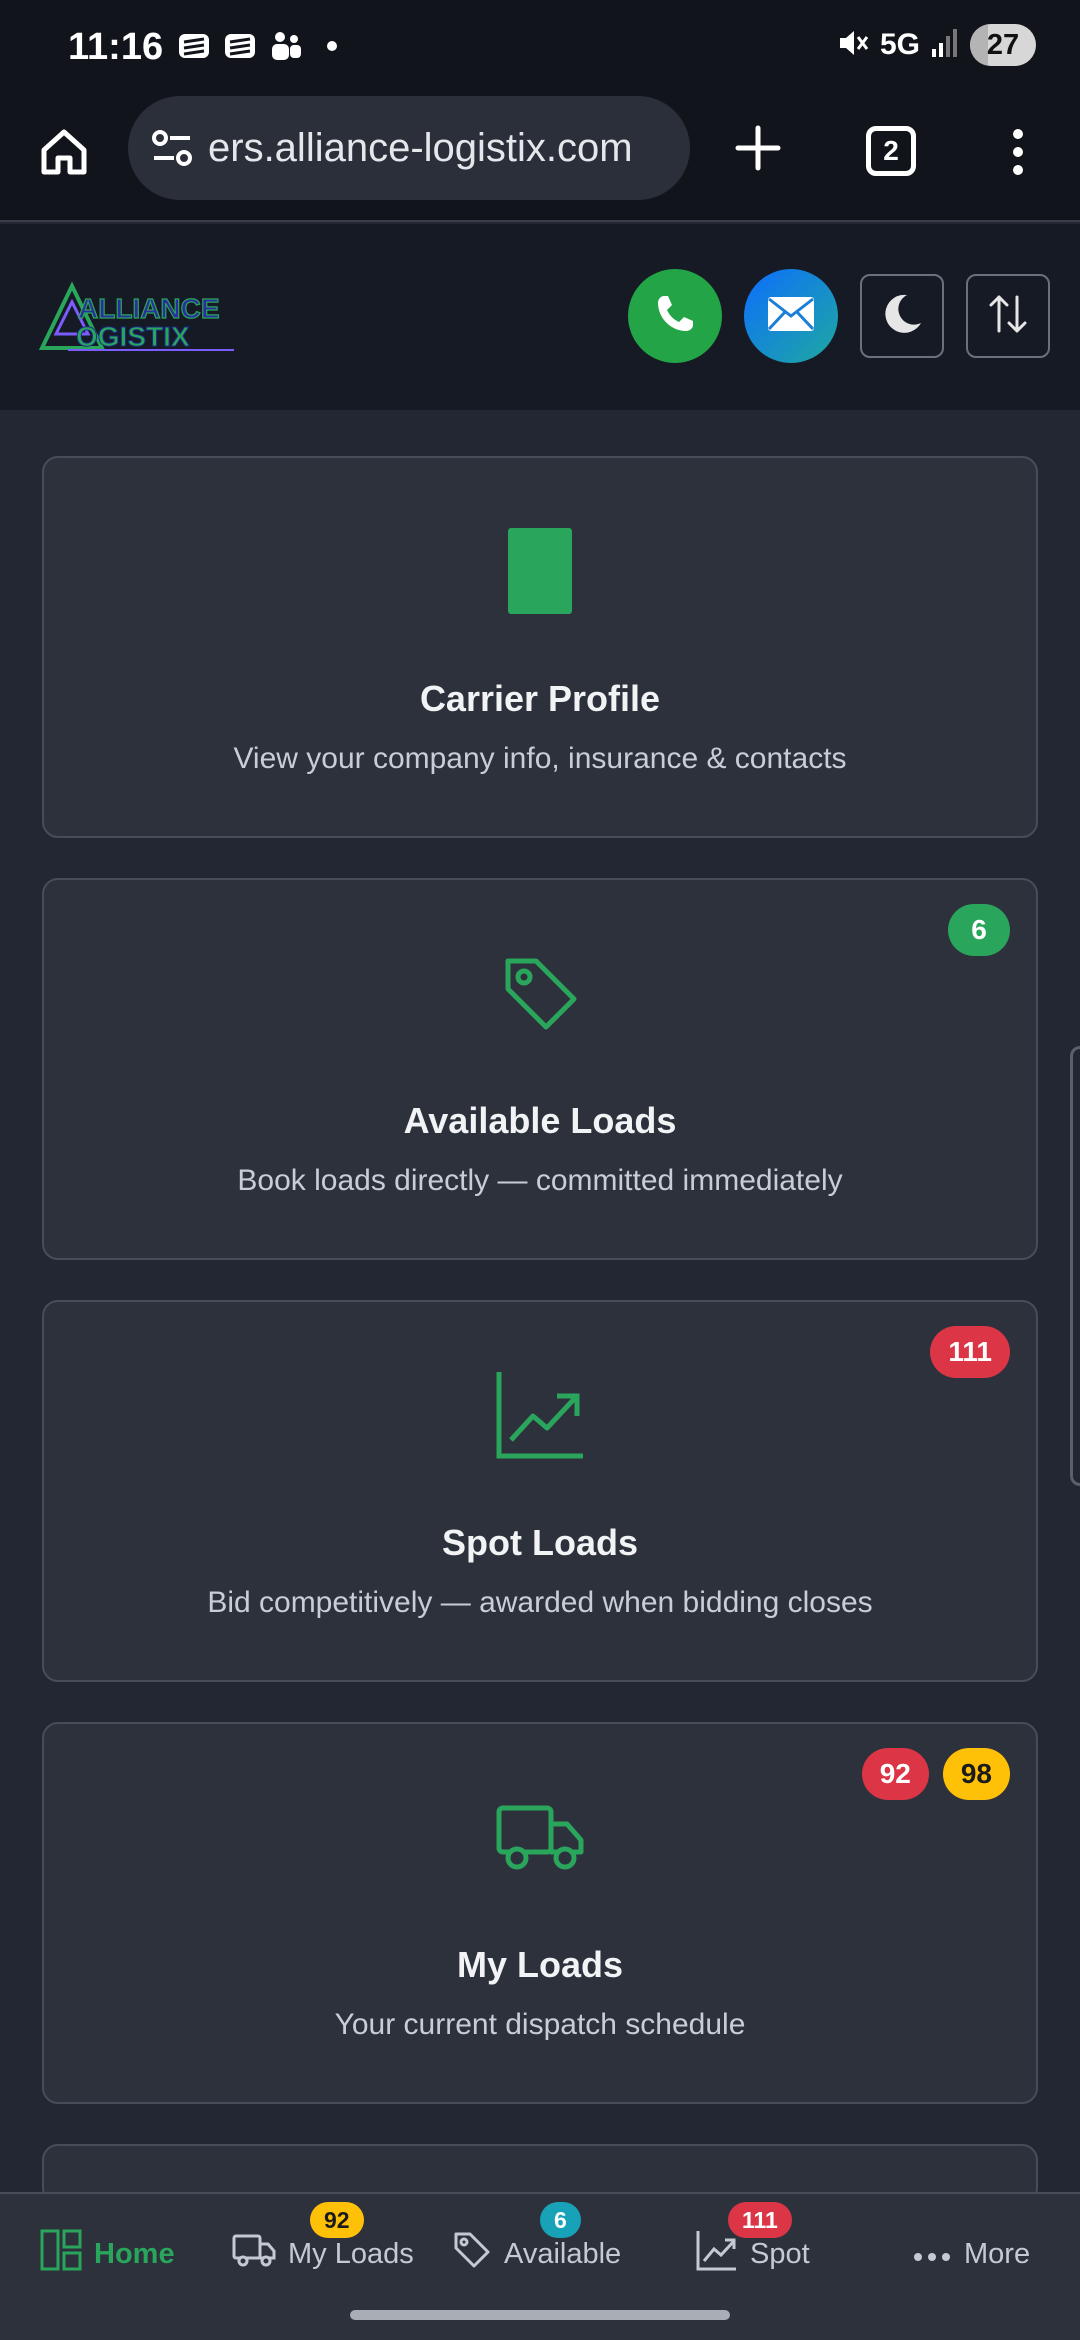  I want to click on nav-home: Home, so click(107, 2254).